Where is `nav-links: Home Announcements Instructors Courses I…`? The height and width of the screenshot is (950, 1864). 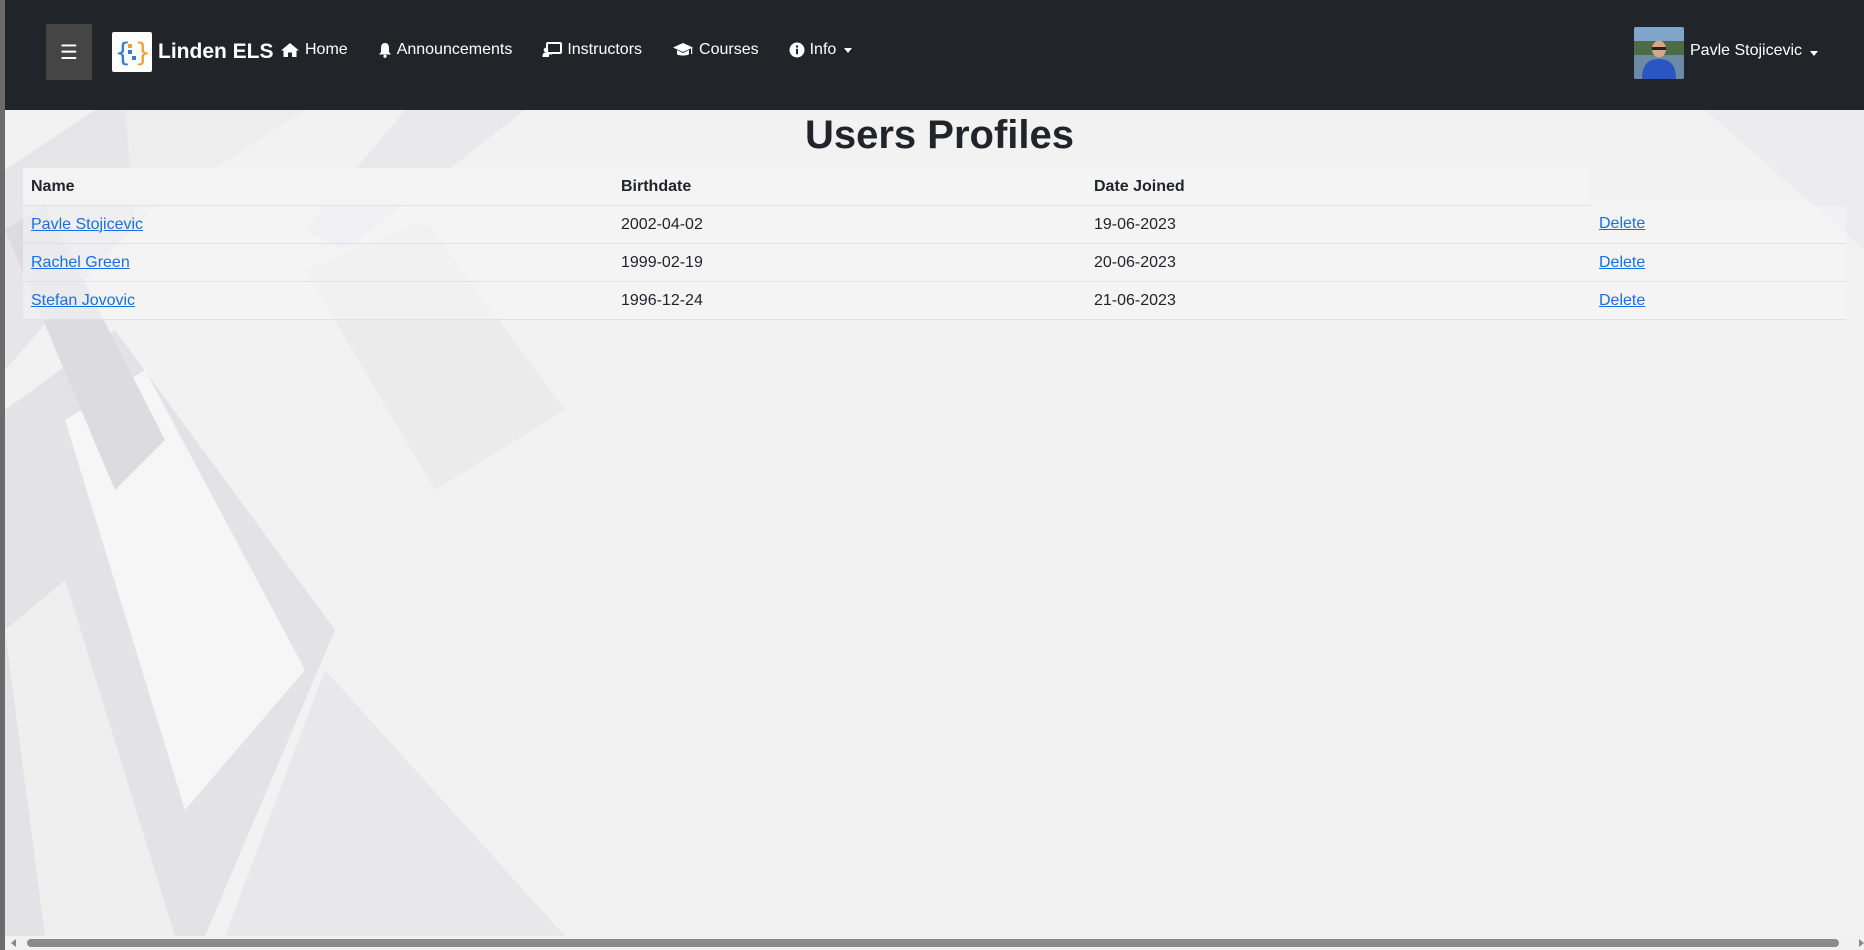 nav-links: Home Announcements Instructors Courses I… is located at coordinates (581, 50).